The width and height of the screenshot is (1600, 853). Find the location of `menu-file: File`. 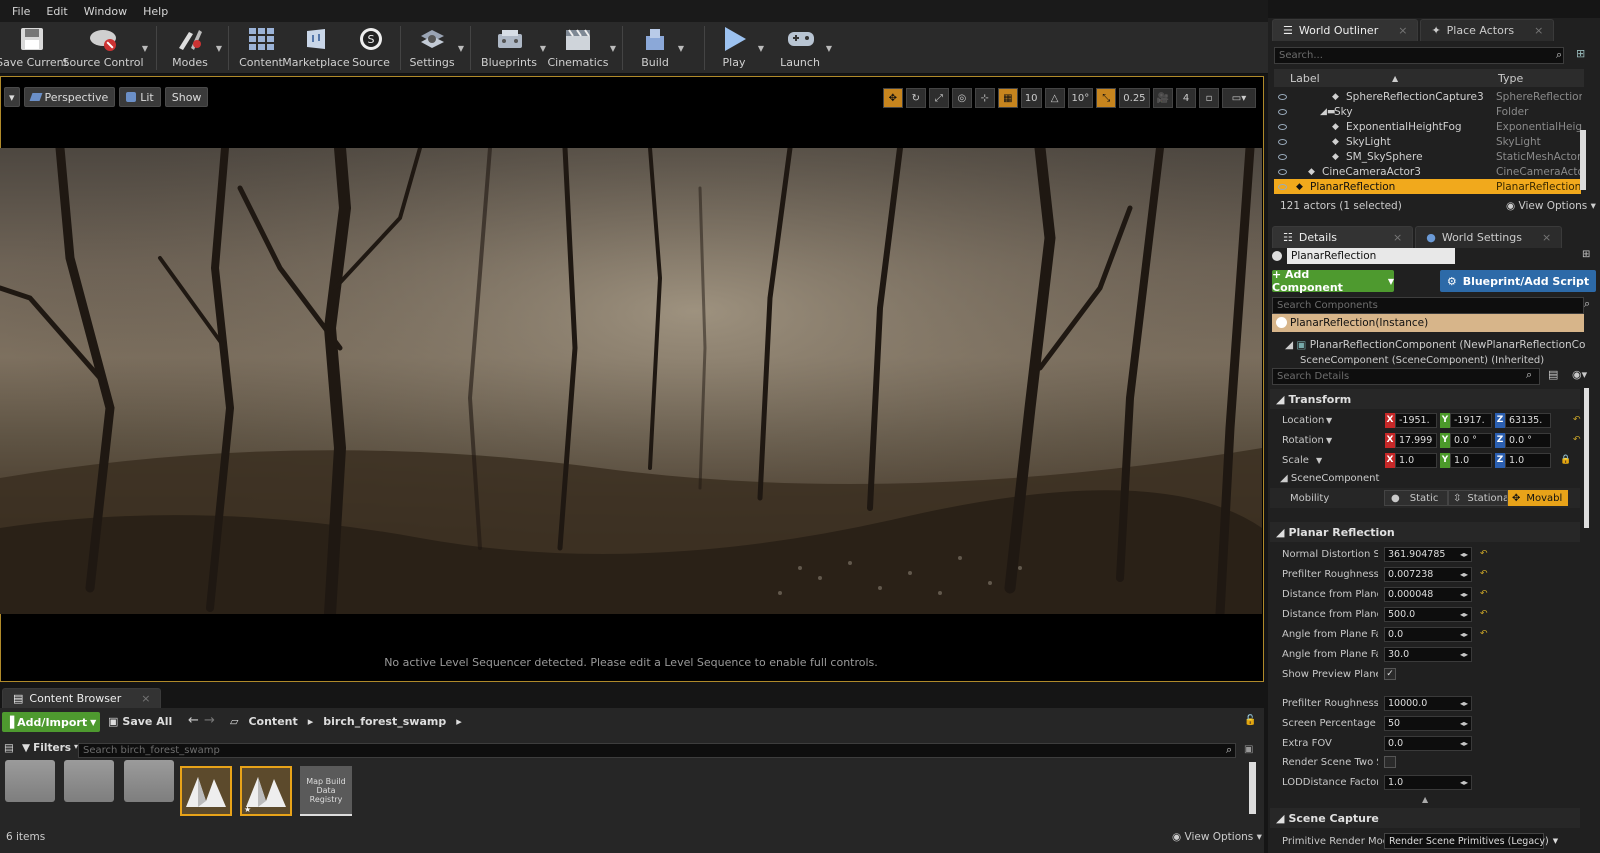

menu-file: File is located at coordinates (21, 11).